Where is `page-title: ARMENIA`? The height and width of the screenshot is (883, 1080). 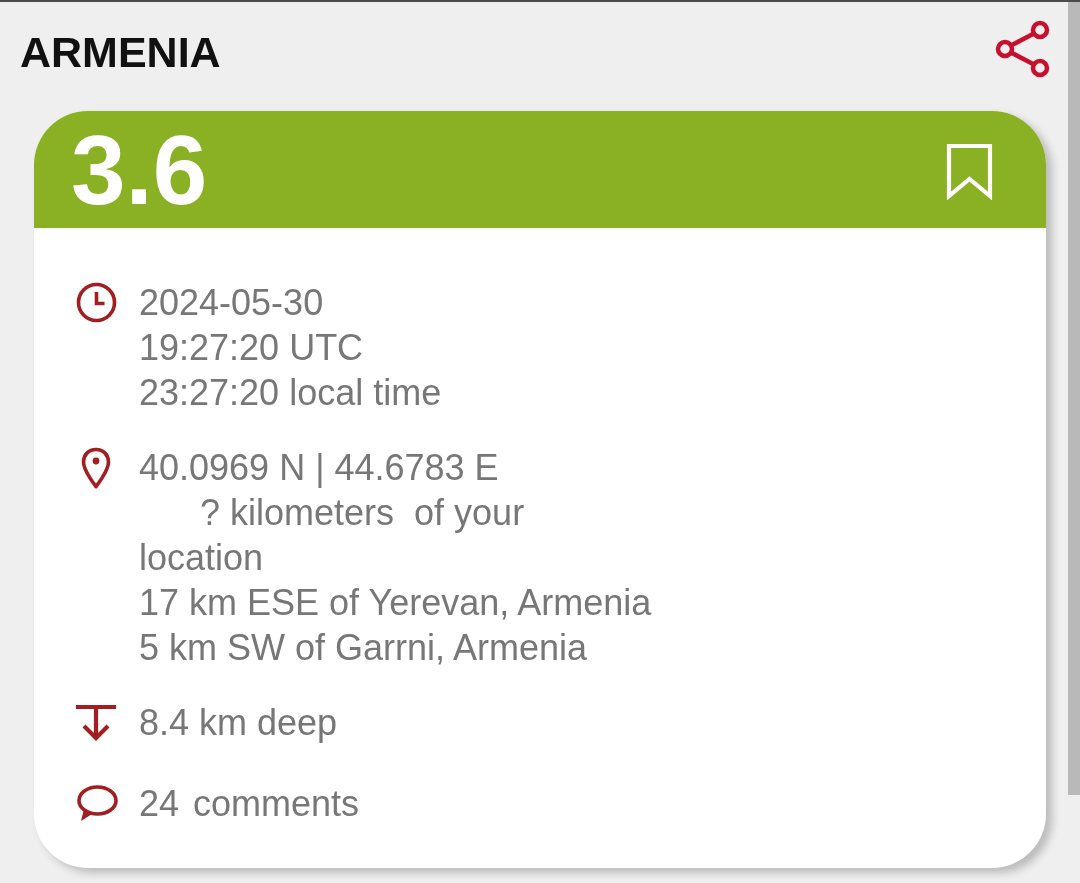 page-title: ARMENIA is located at coordinates (120, 52).